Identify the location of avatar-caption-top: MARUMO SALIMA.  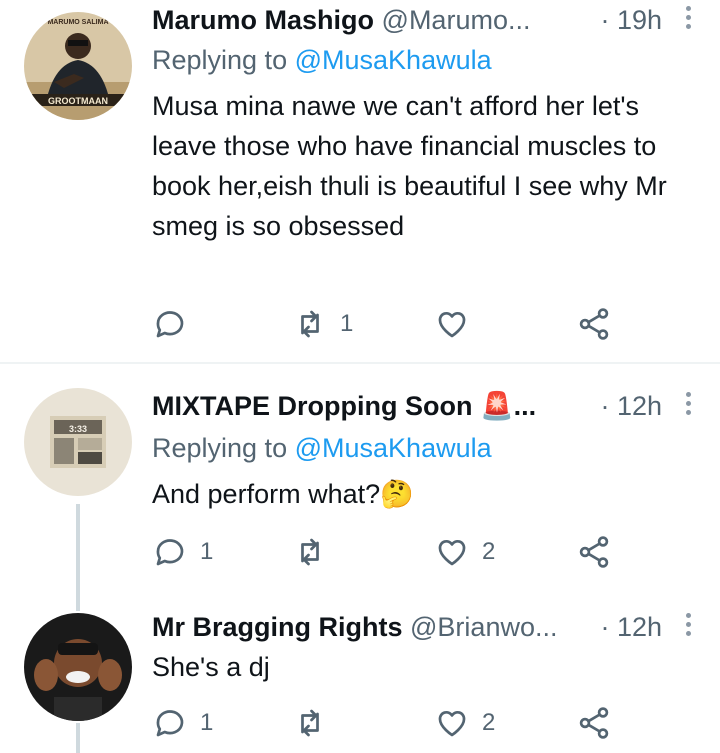
(77, 22).